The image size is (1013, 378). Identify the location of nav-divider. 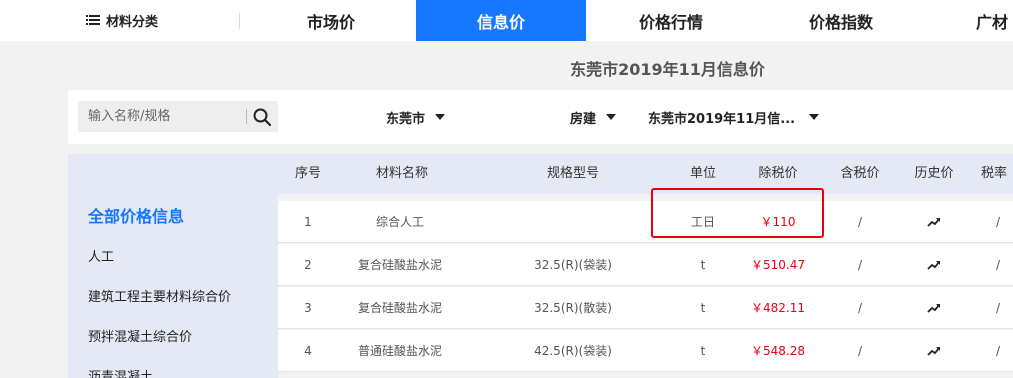
(239, 21).